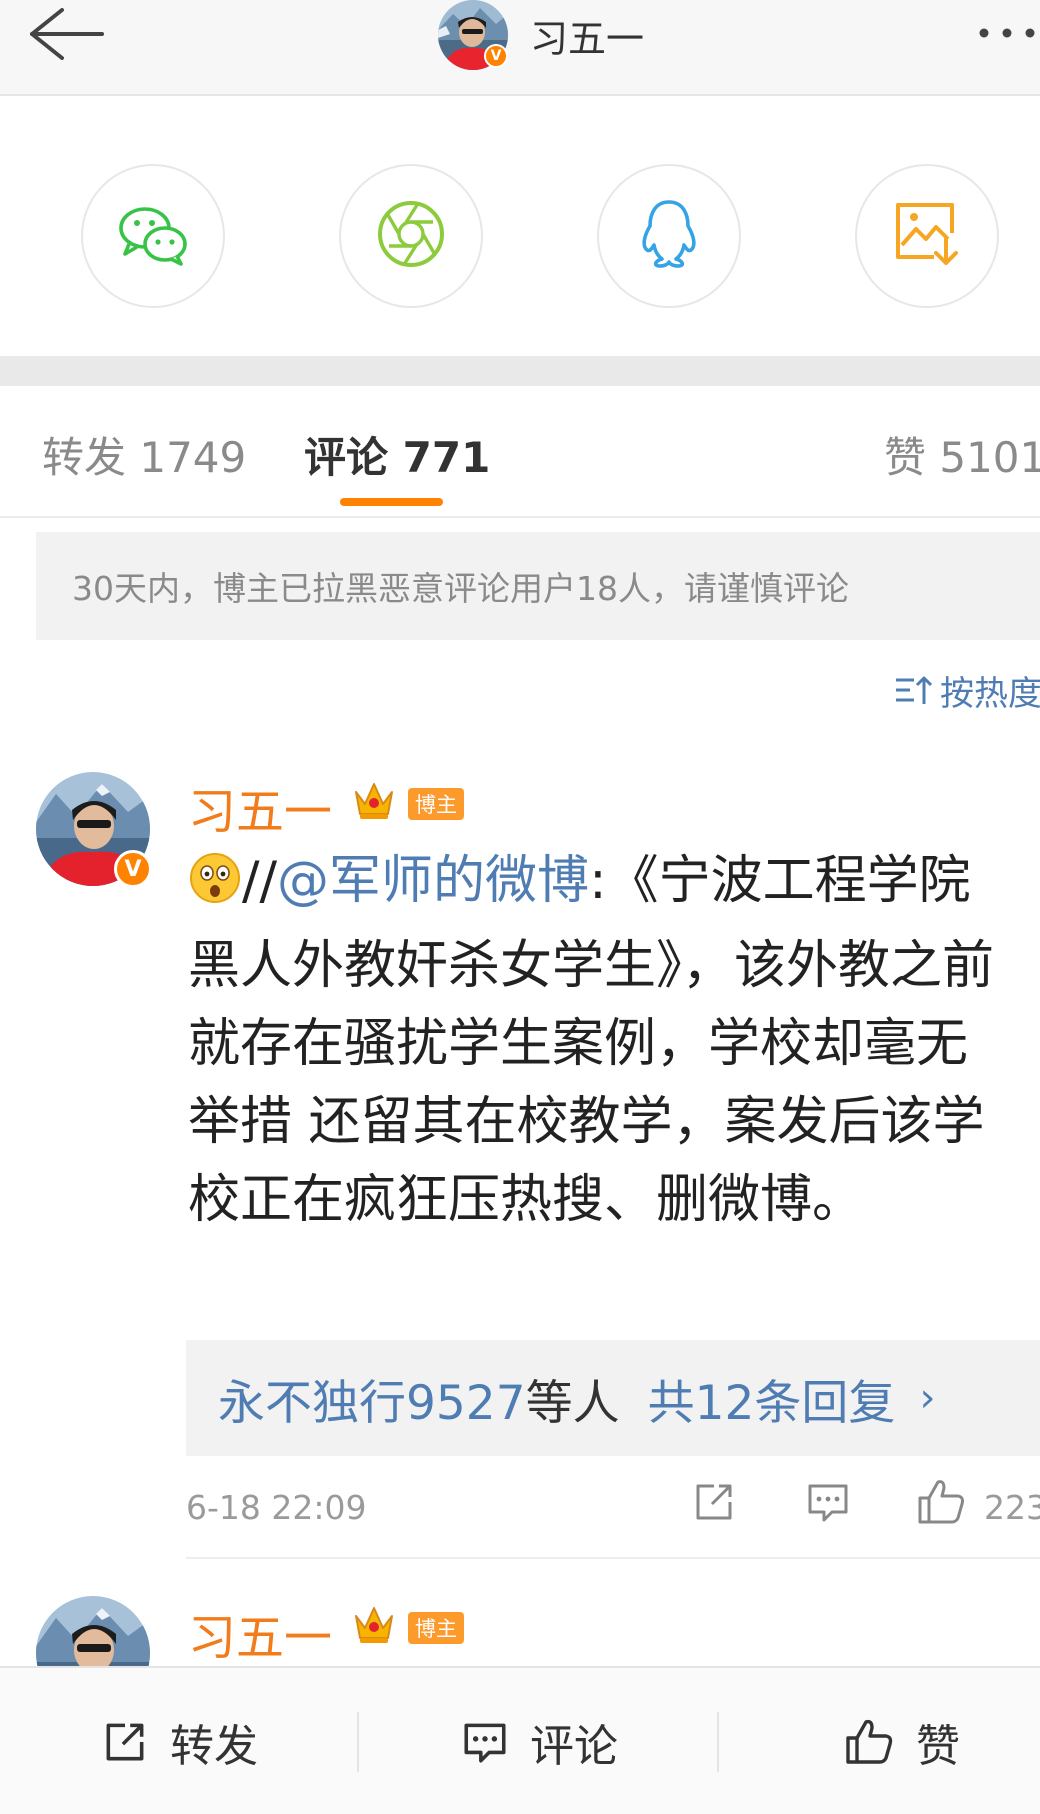  I want to click on like-button: 赞, so click(902, 1741).